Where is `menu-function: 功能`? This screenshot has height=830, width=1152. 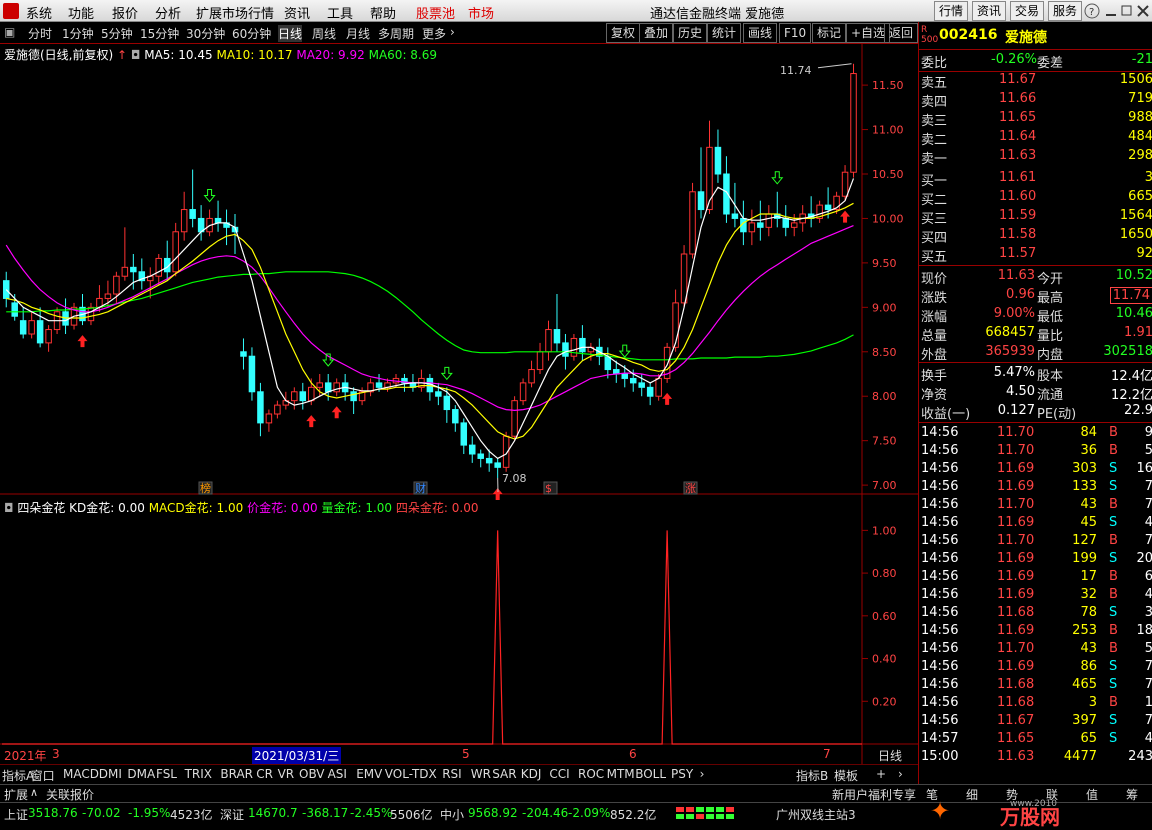
menu-function: 功能 is located at coordinates (81, 12).